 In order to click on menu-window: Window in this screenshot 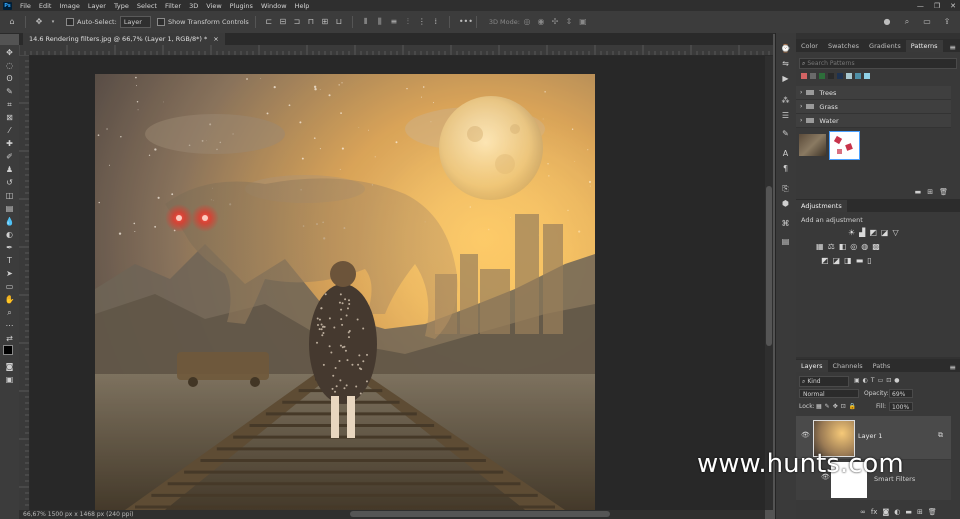, I will do `click(274, 6)`.